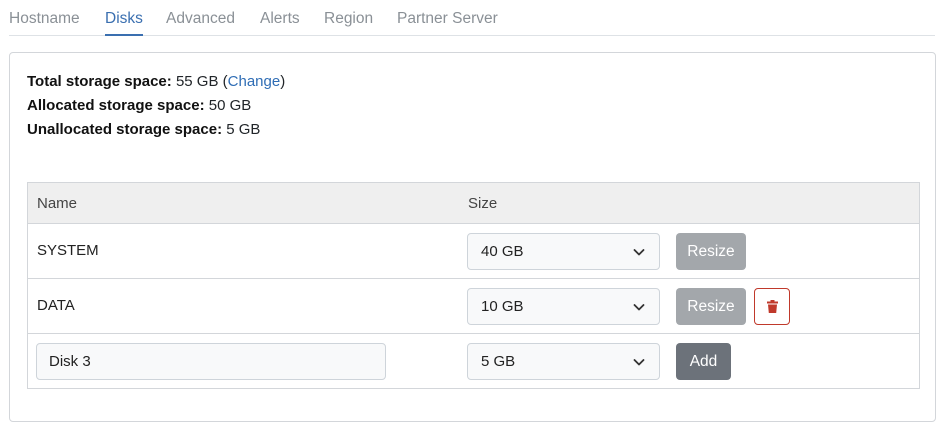 Image resolution: width=944 pixels, height=430 pixels. What do you see at coordinates (563, 251) in the screenshot?
I see `disk-size-select: 40 GB` at bounding box center [563, 251].